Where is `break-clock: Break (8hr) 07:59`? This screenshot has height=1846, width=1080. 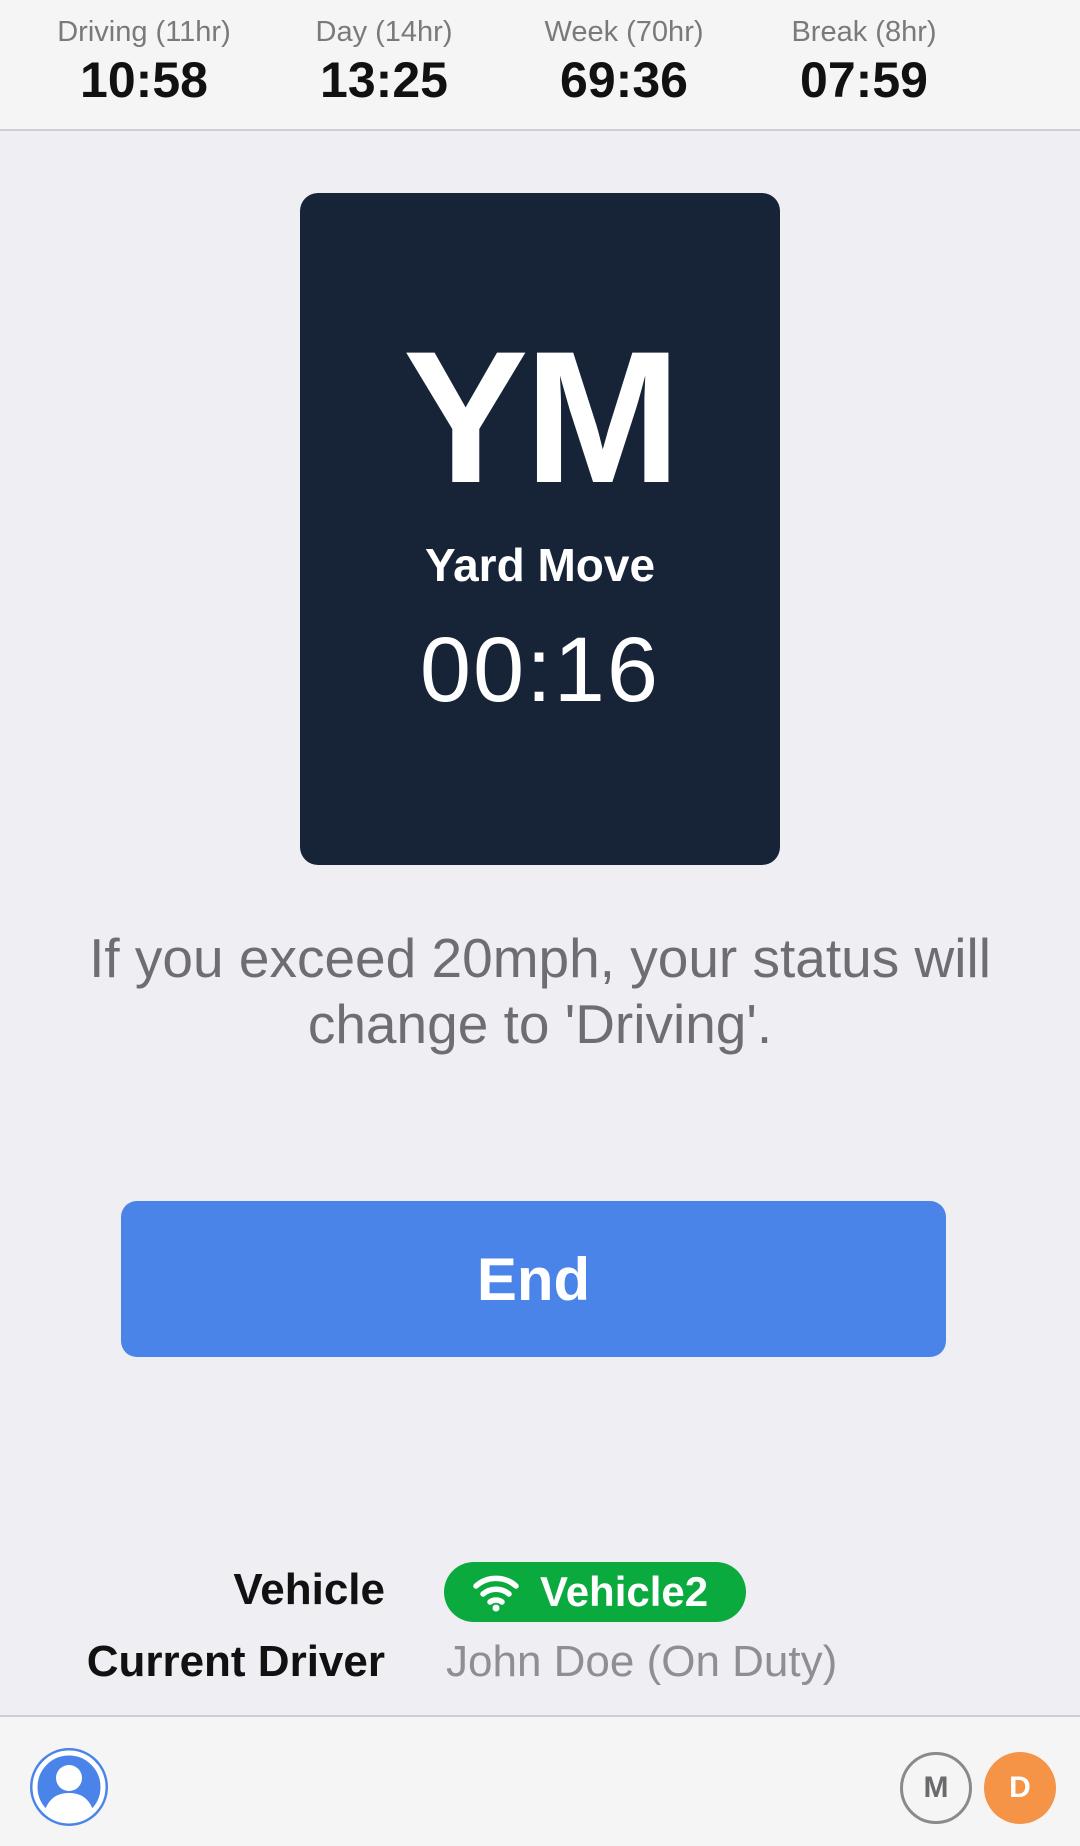
break-clock: Break (8hr) 07:59 is located at coordinates (864, 62).